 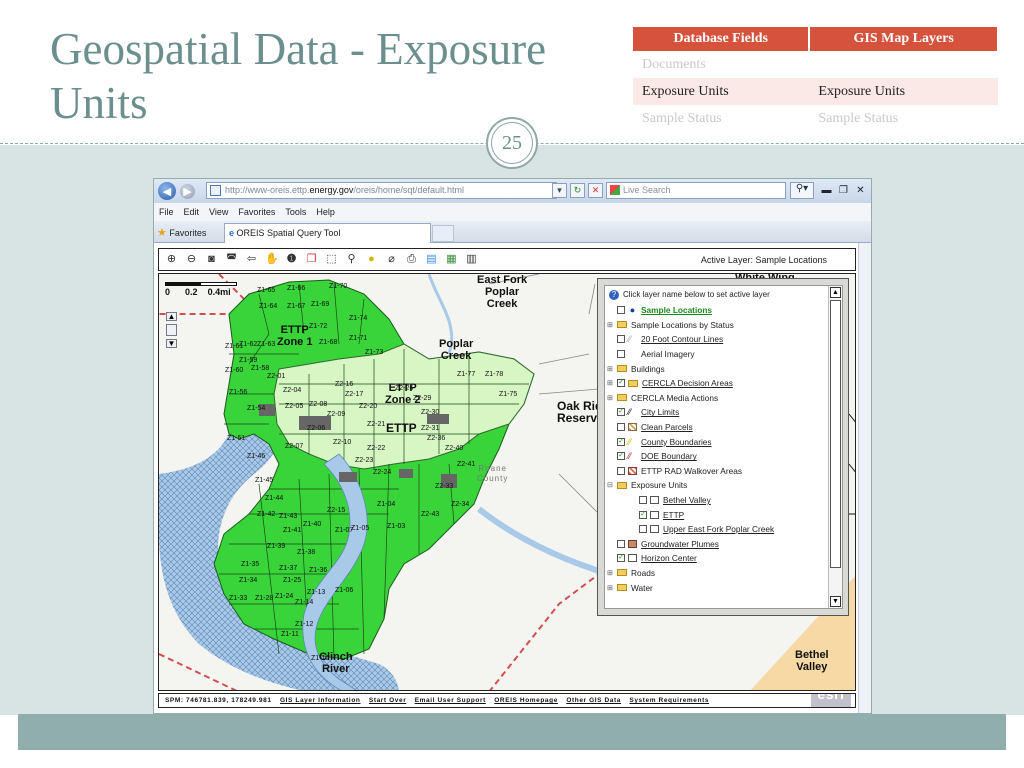 What do you see at coordinates (614, 295) in the screenshot?
I see `help-icon: ?` at bounding box center [614, 295].